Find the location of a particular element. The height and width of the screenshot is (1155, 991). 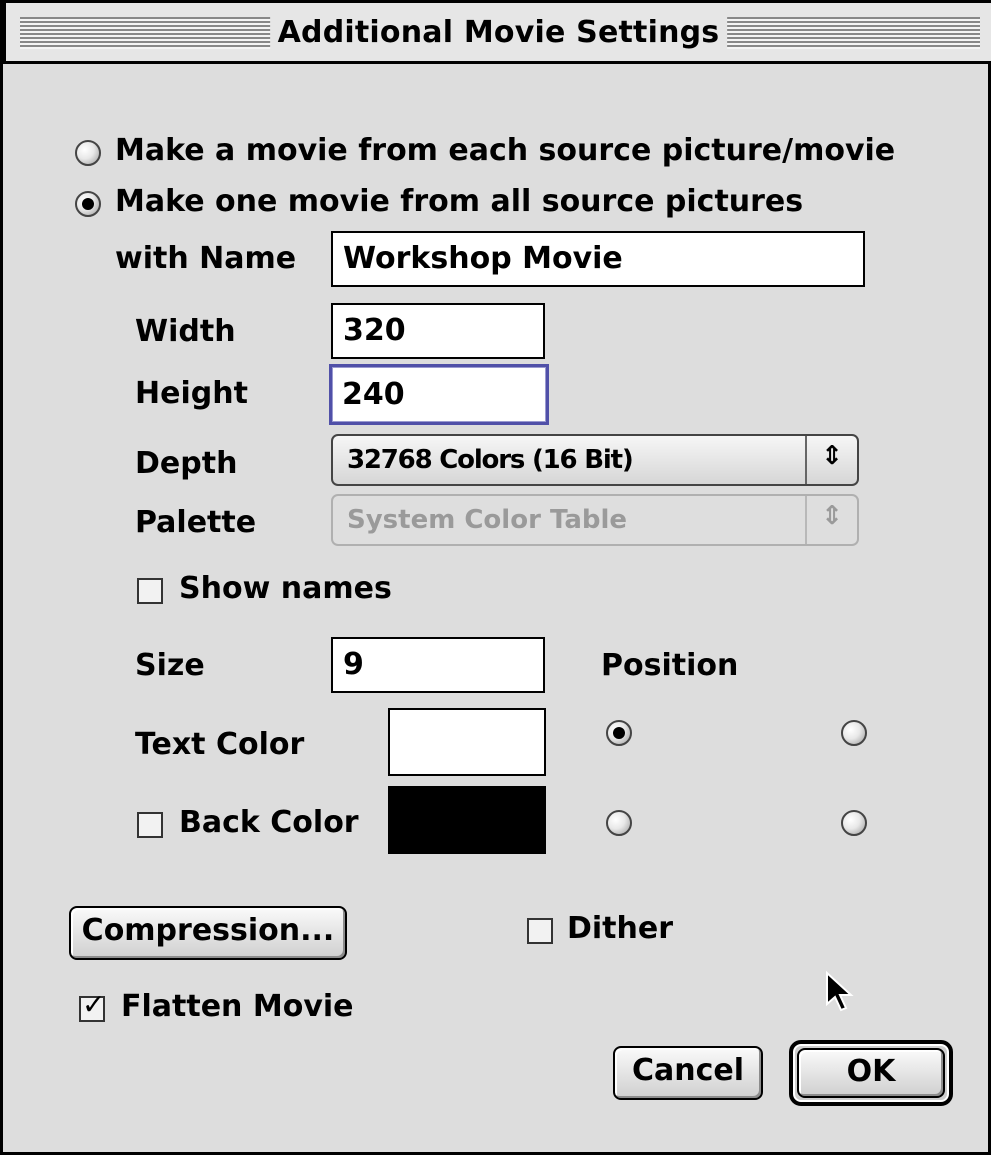

checkmark-icon: ✓ is located at coordinates (94, 1004).